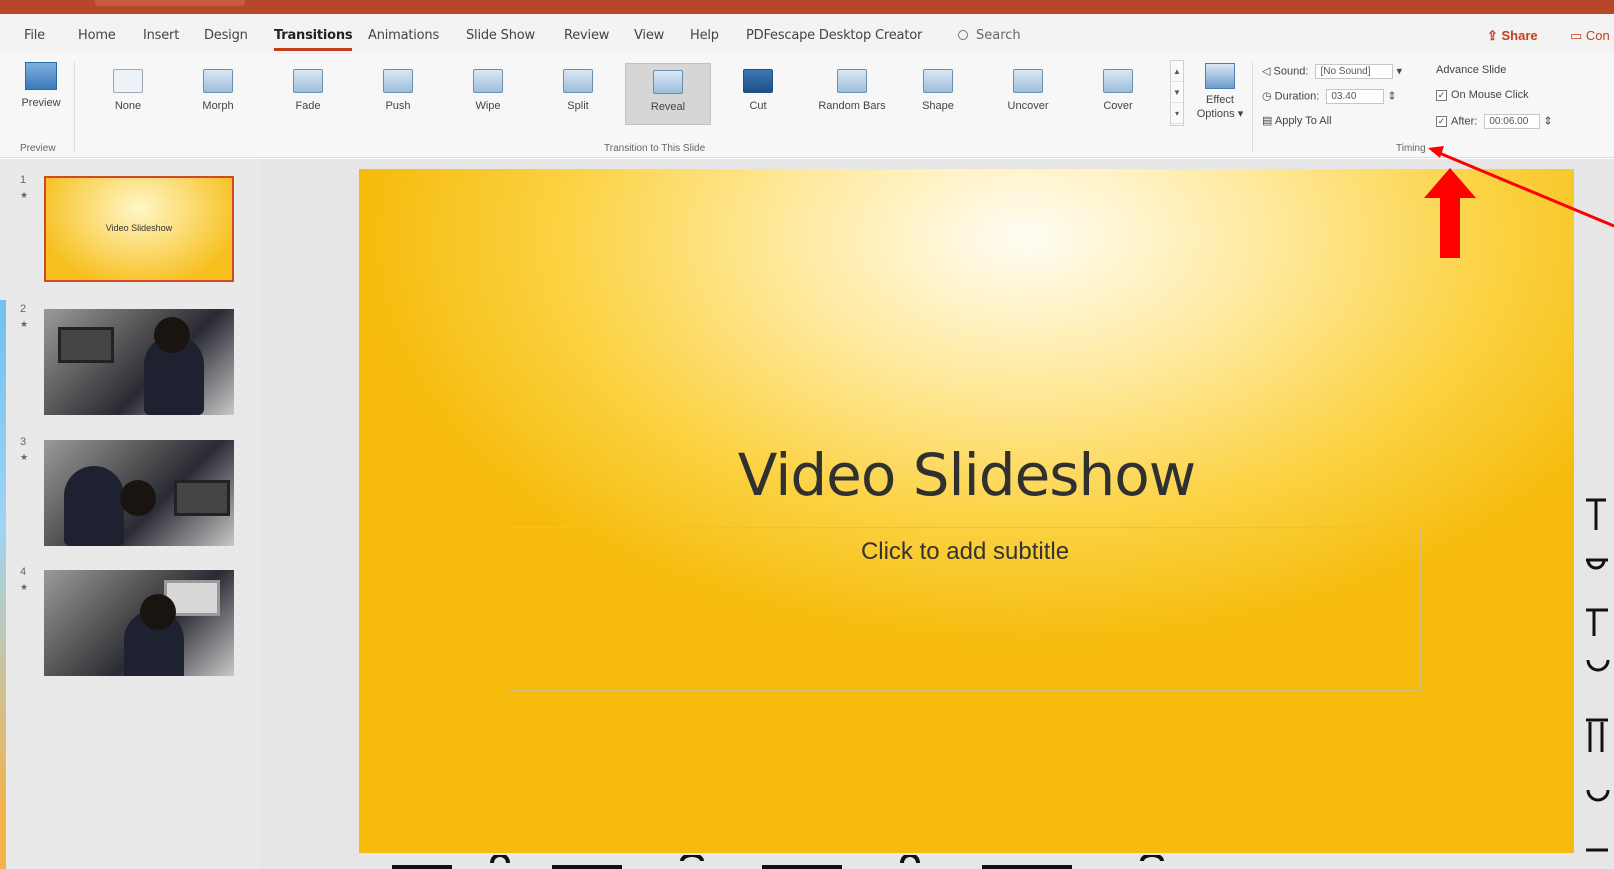 Image resolution: width=1614 pixels, height=869 pixels. What do you see at coordinates (398, 94) in the screenshot?
I see `transition-push: Push` at bounding box center [398, 94].